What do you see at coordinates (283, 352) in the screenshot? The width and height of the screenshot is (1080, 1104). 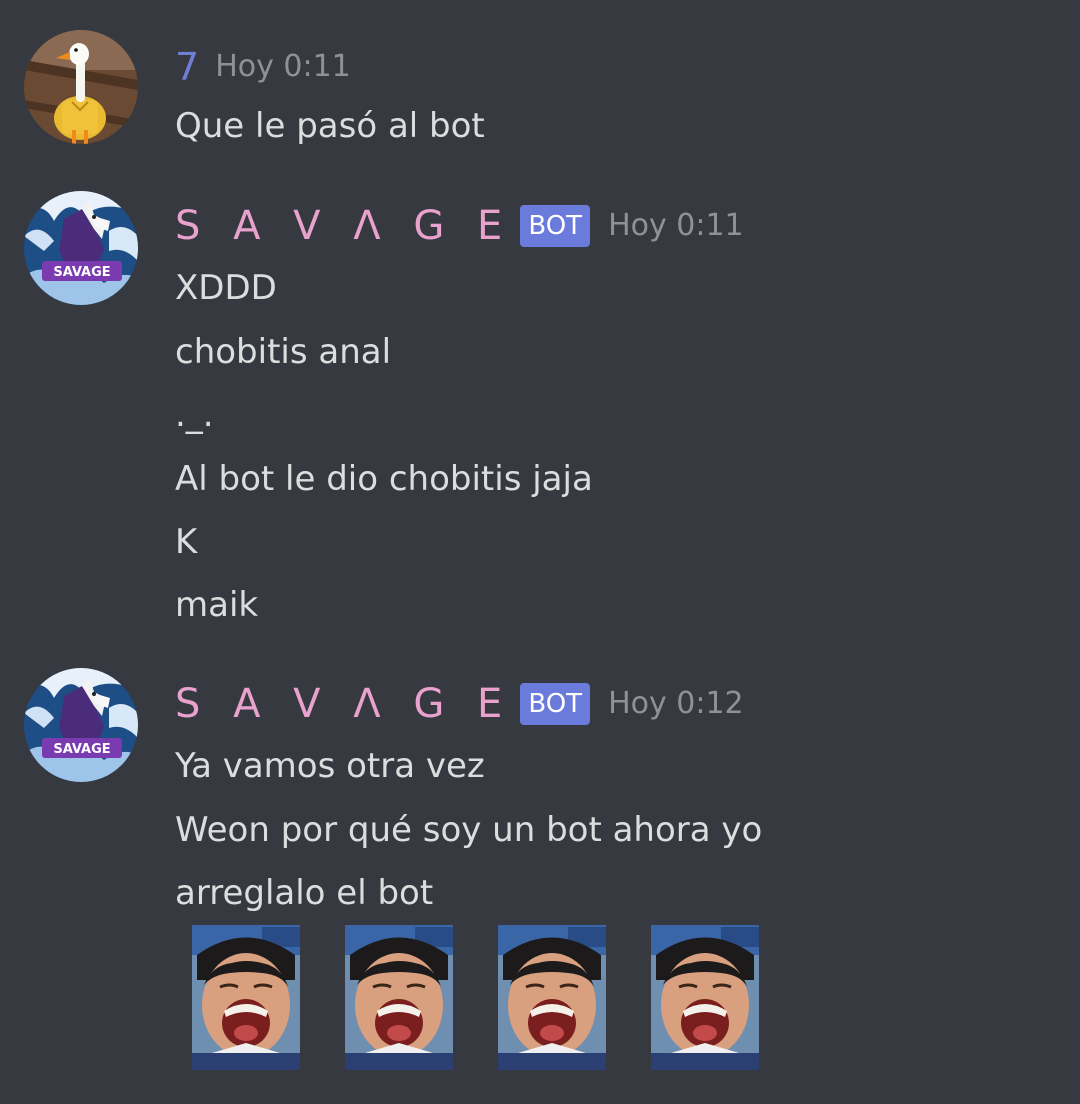 I see `message-text: chobitis anal` at bounding box center [283, 352].